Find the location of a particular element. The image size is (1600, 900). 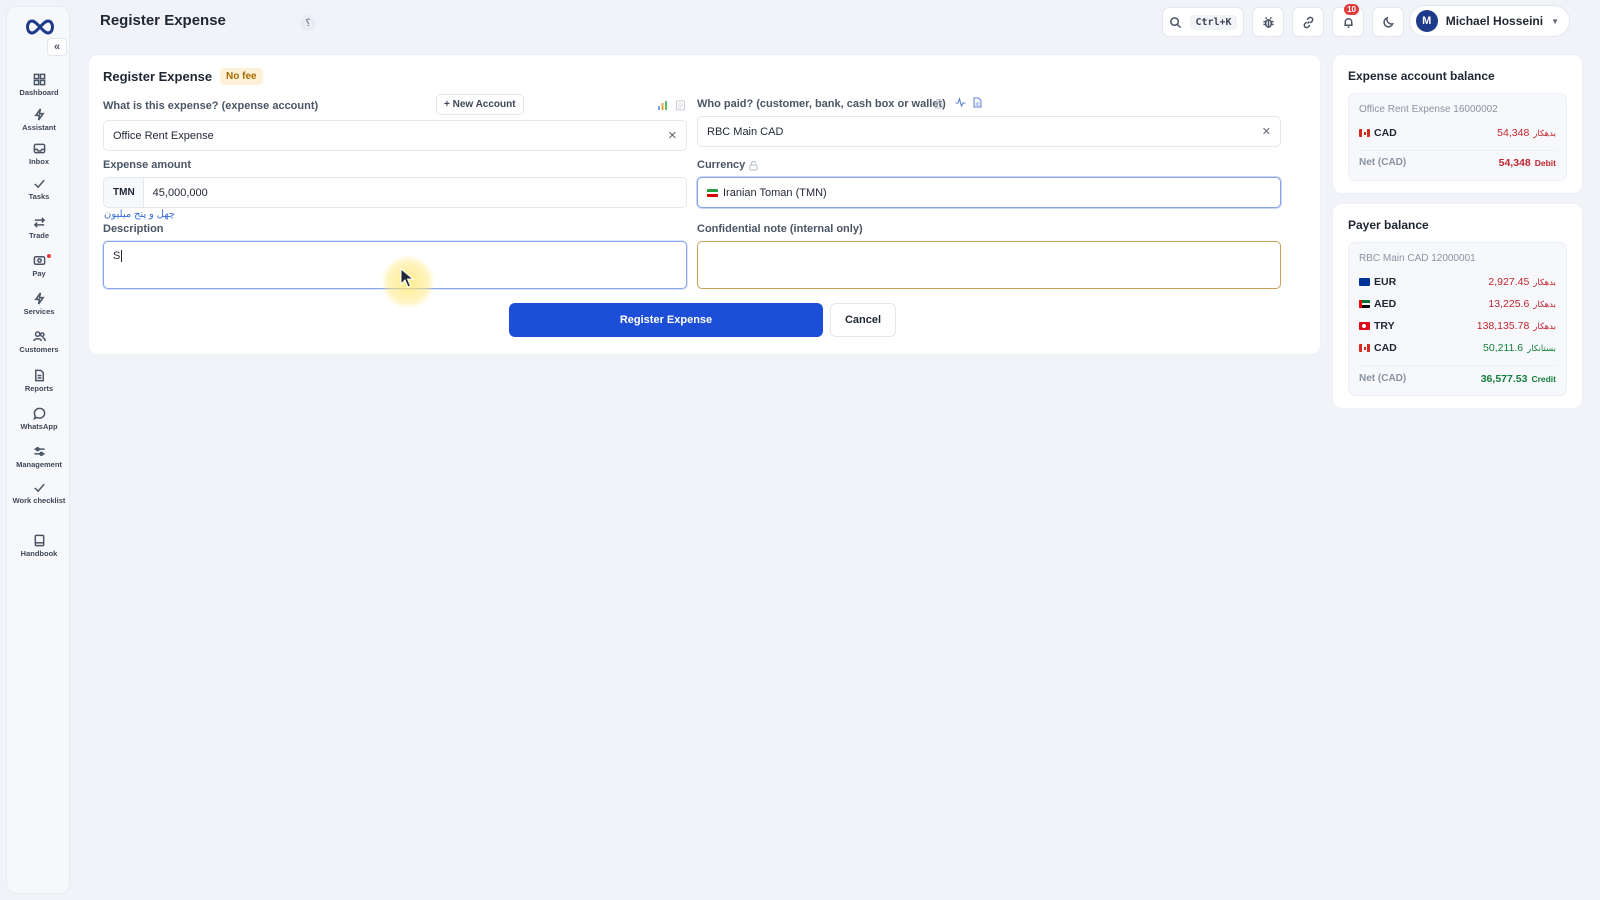

new-account-button: + New Account is located at coordinates (480, 104).